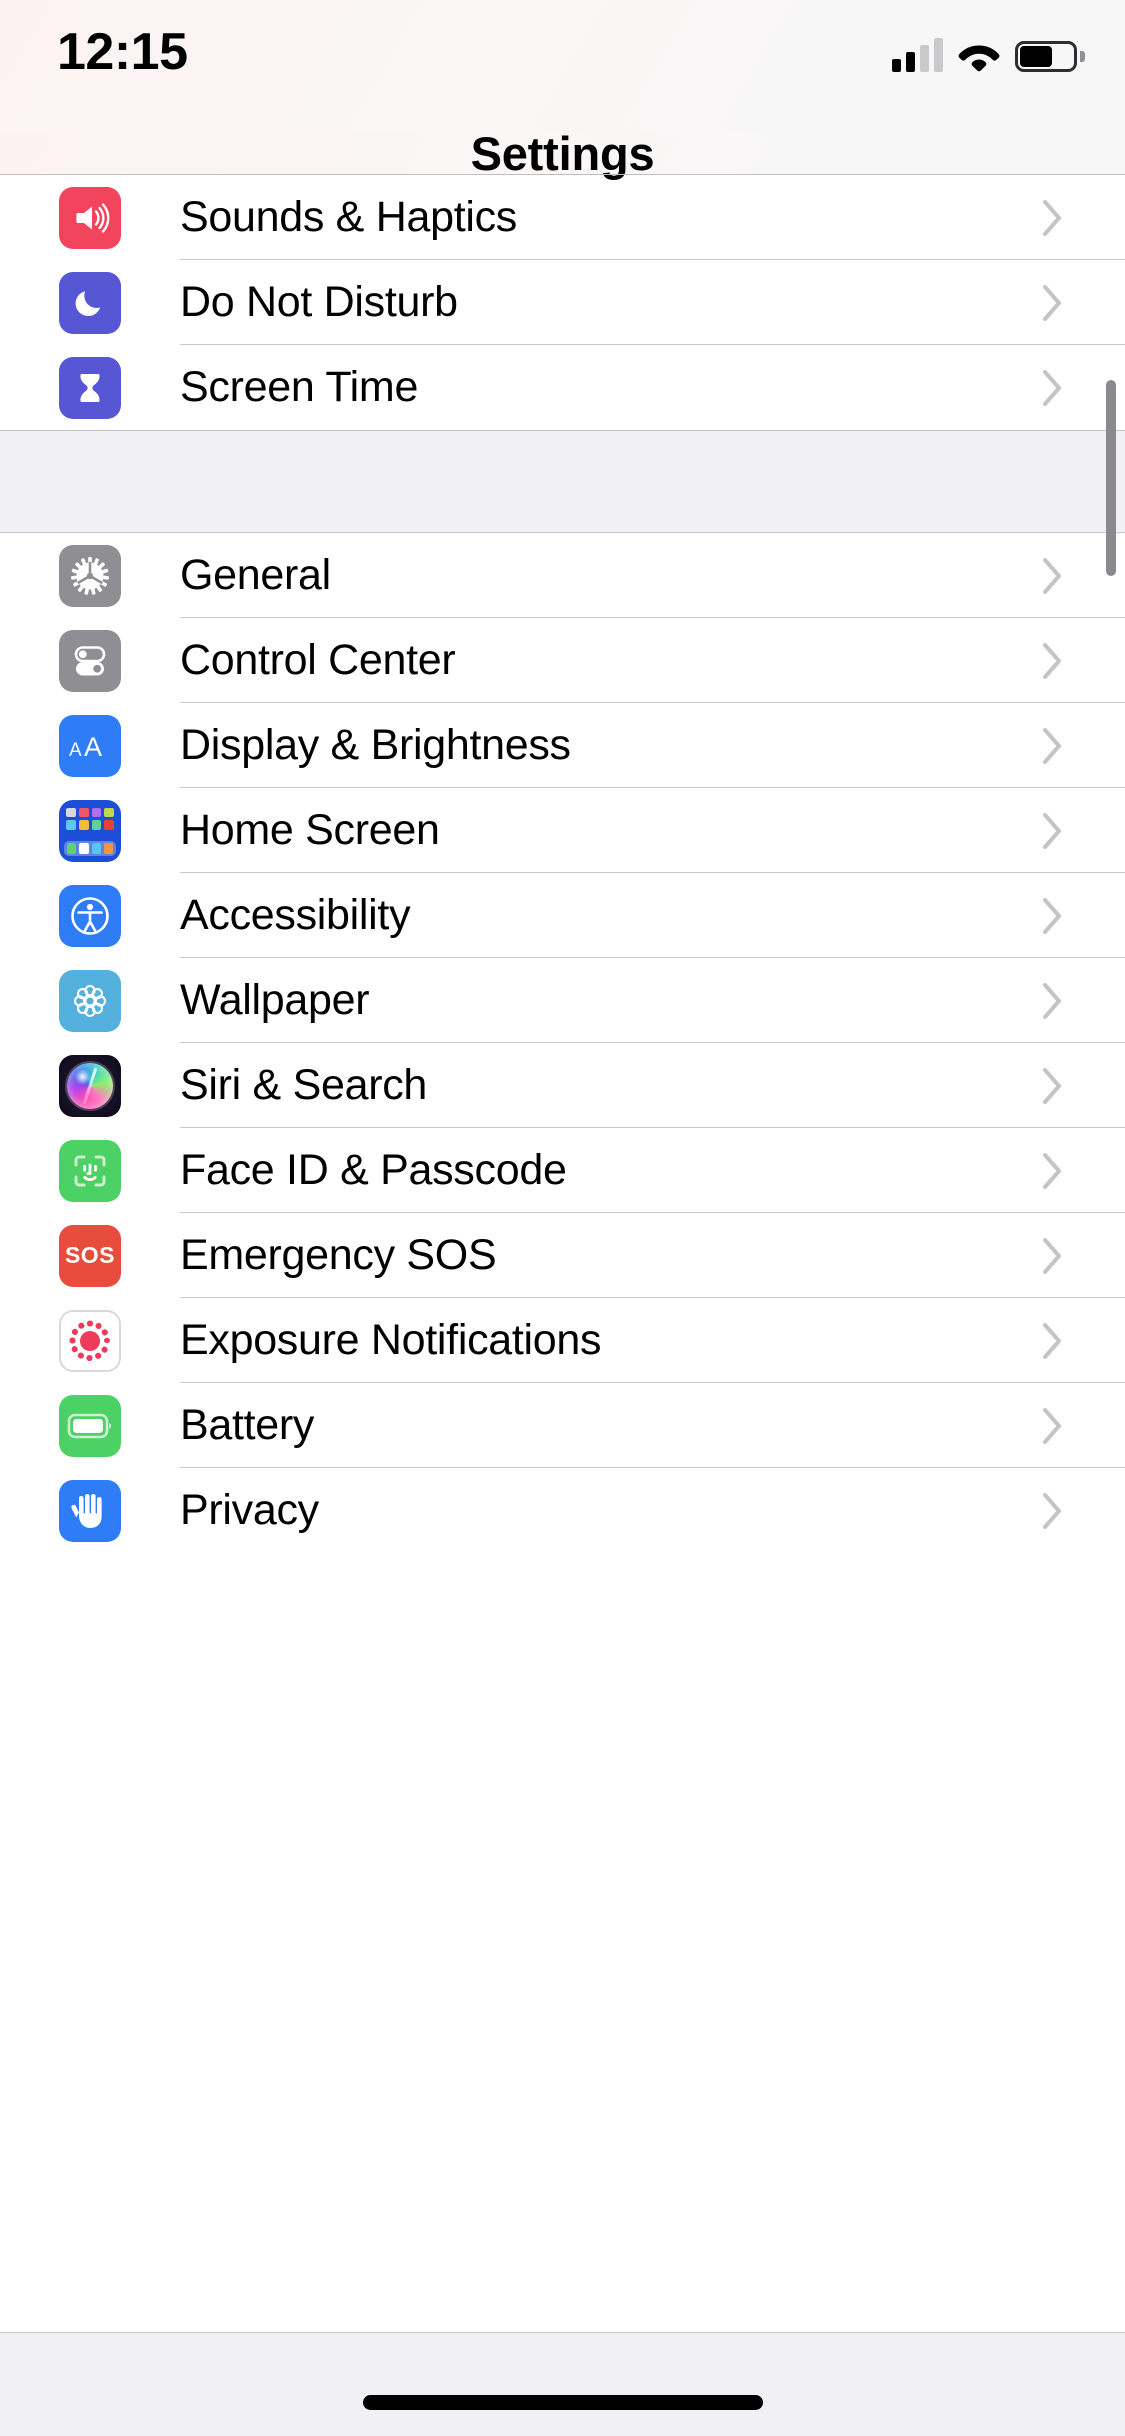 The width and height of the screenshot is (1125, 2436). What do you see at coordinates (562, 660) in the screenshot?
I see `settings-row-control-center: Control Center` at bounding box center [562, 660].